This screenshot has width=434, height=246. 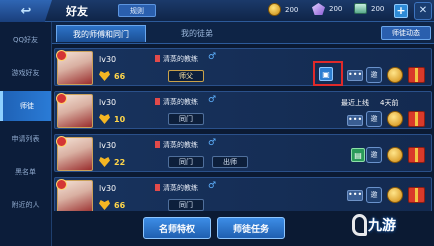 I want to click on voucher-icon, so click(x=360, y=8).